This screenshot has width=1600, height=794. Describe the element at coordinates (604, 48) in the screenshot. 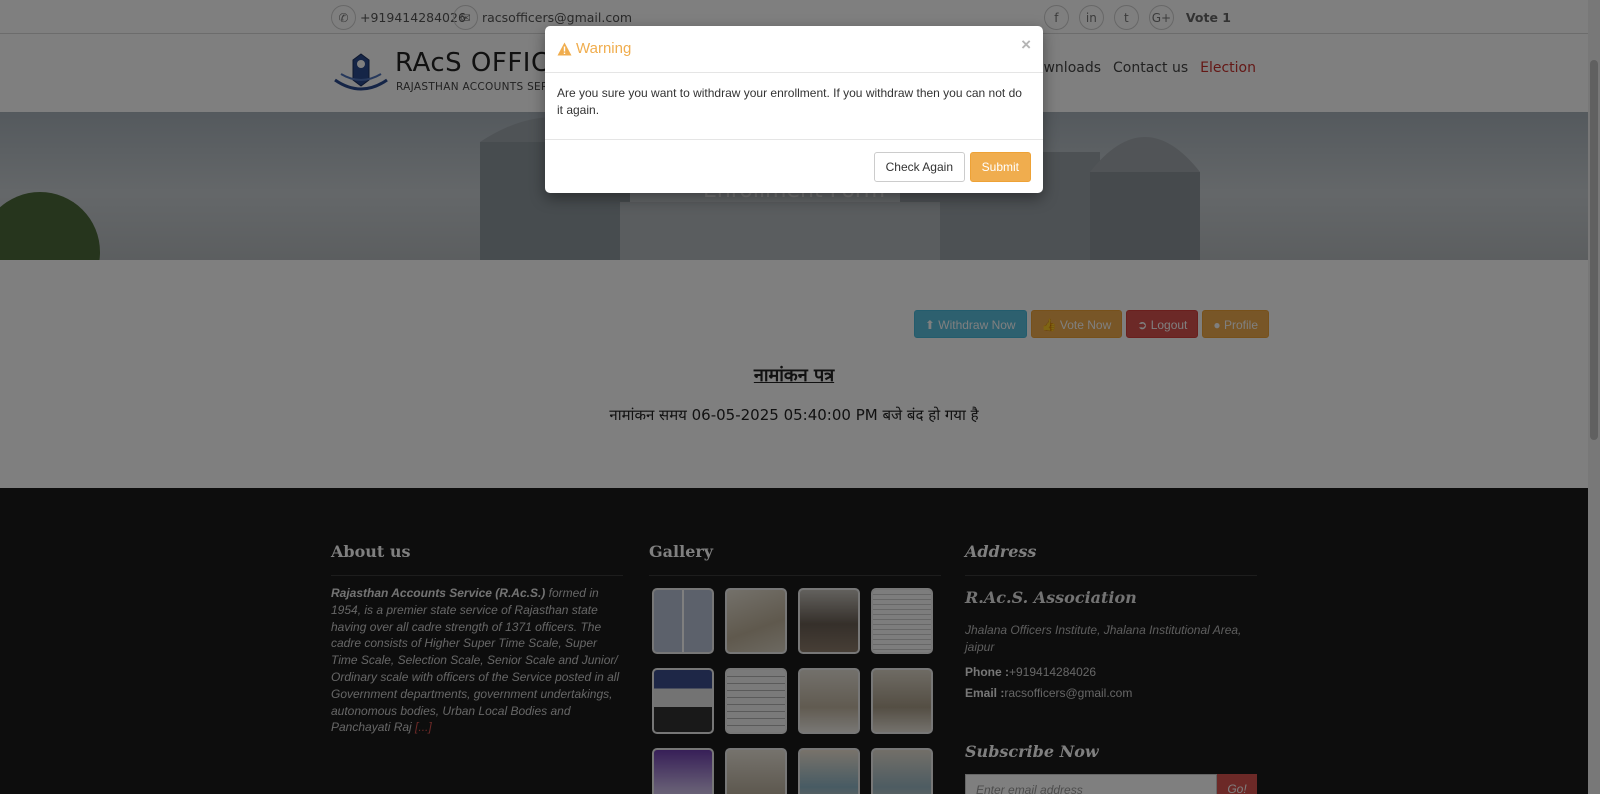

I see `modal-title-text: Warning` at that location.